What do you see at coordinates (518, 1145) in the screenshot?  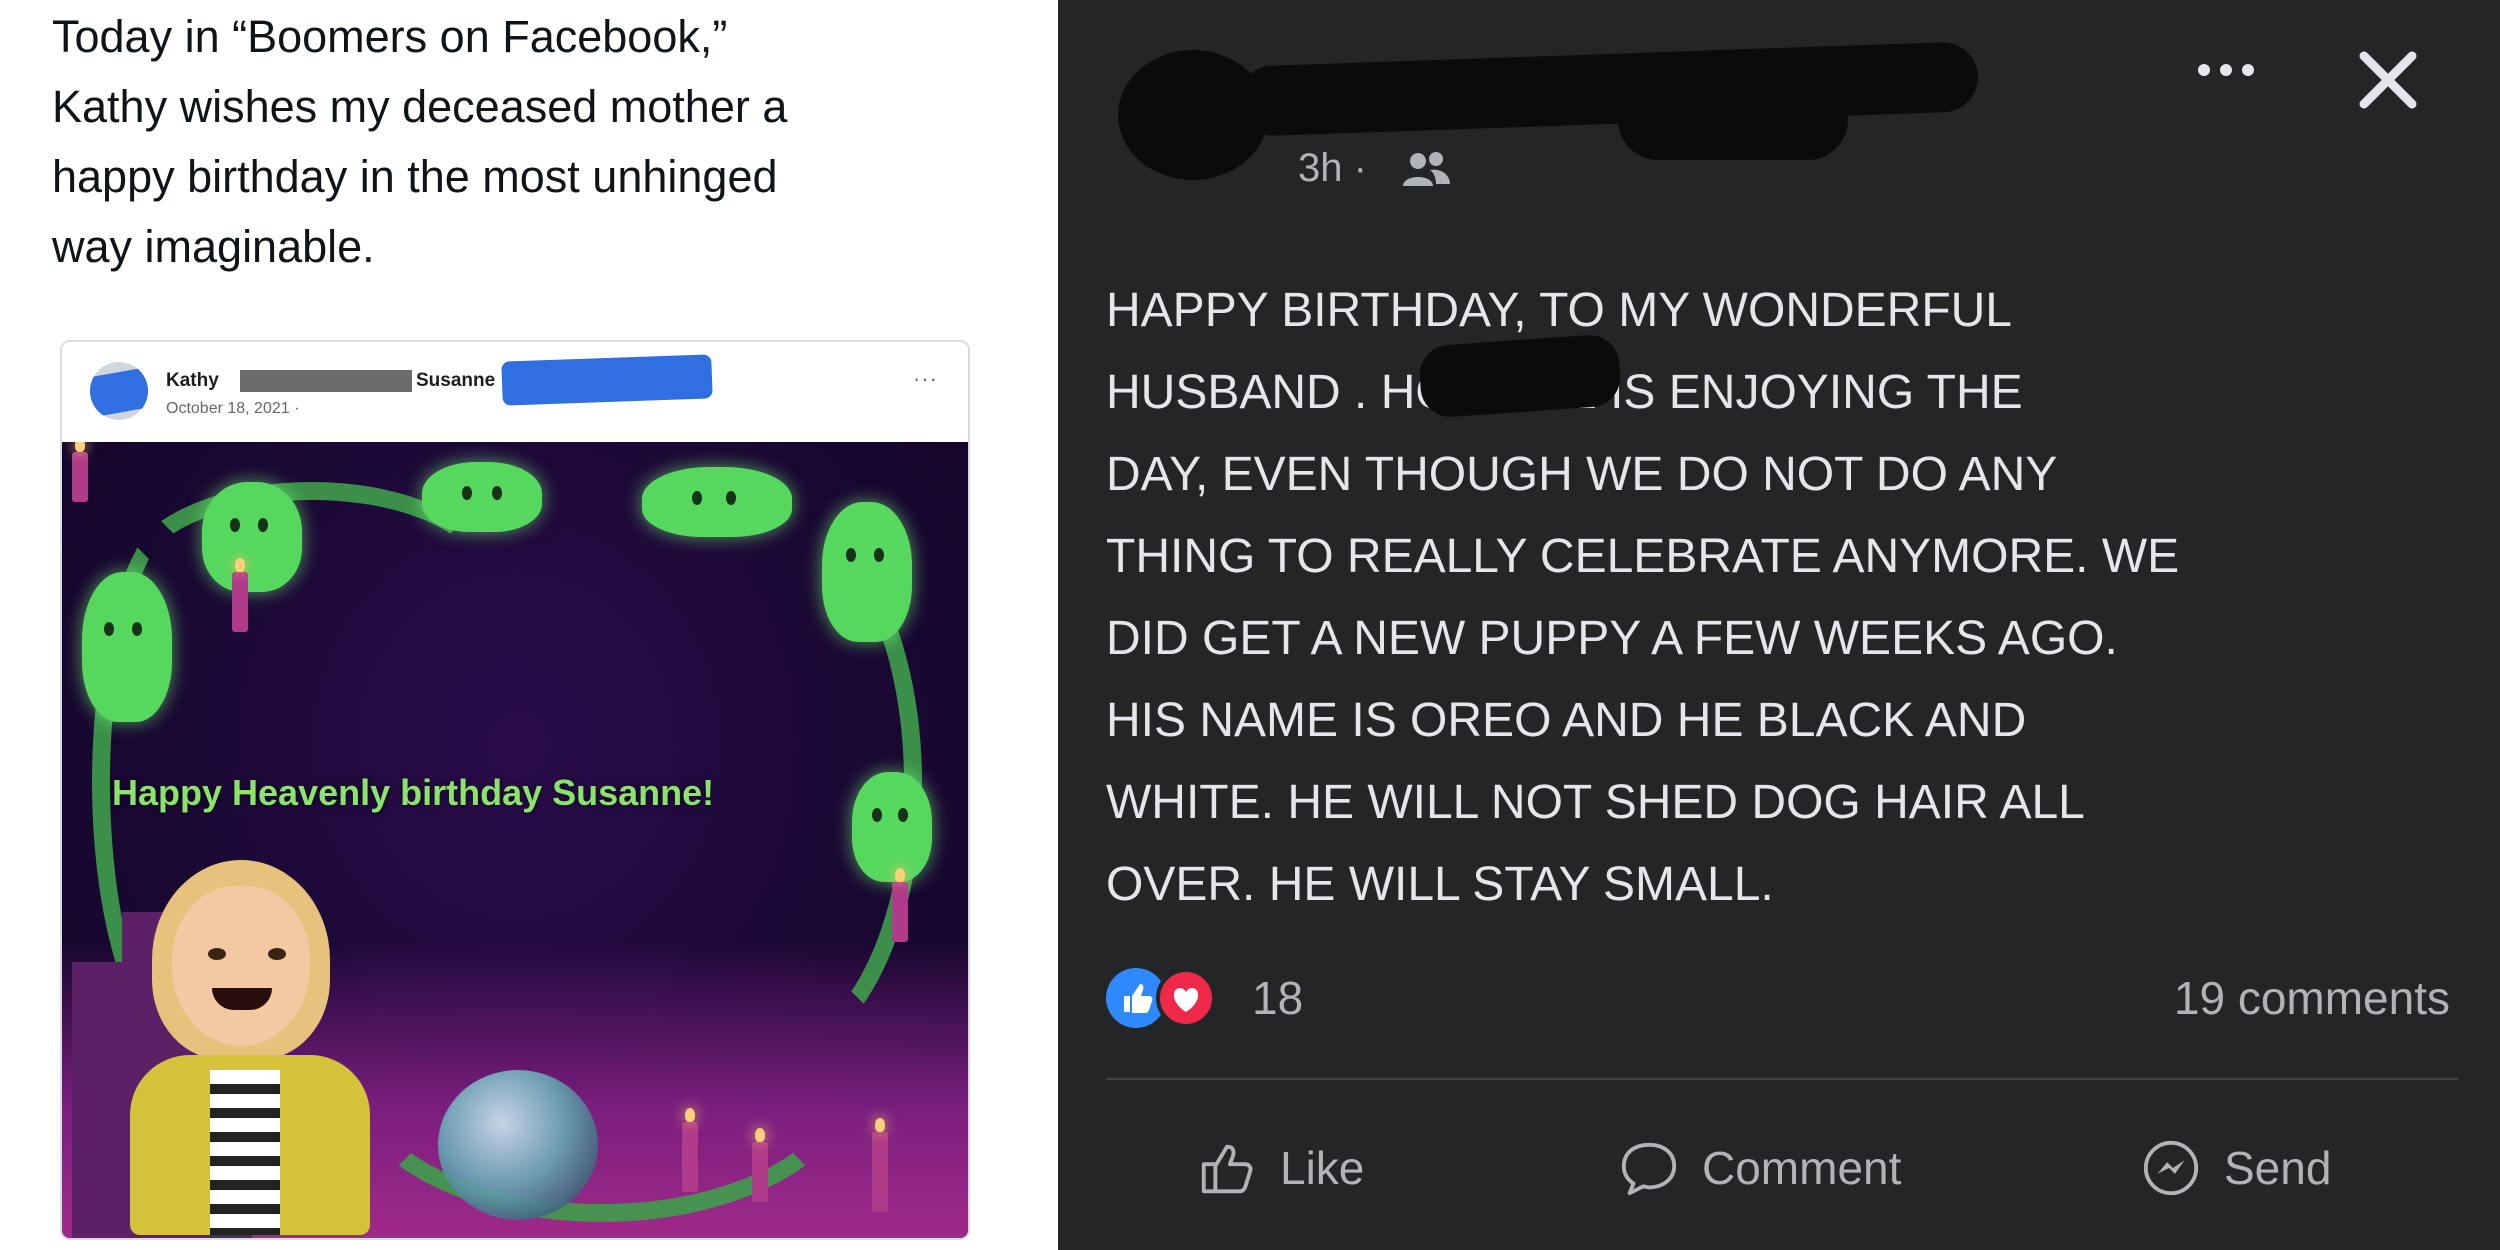 I see `crystal-ball` at bounding box center [518, 1145].